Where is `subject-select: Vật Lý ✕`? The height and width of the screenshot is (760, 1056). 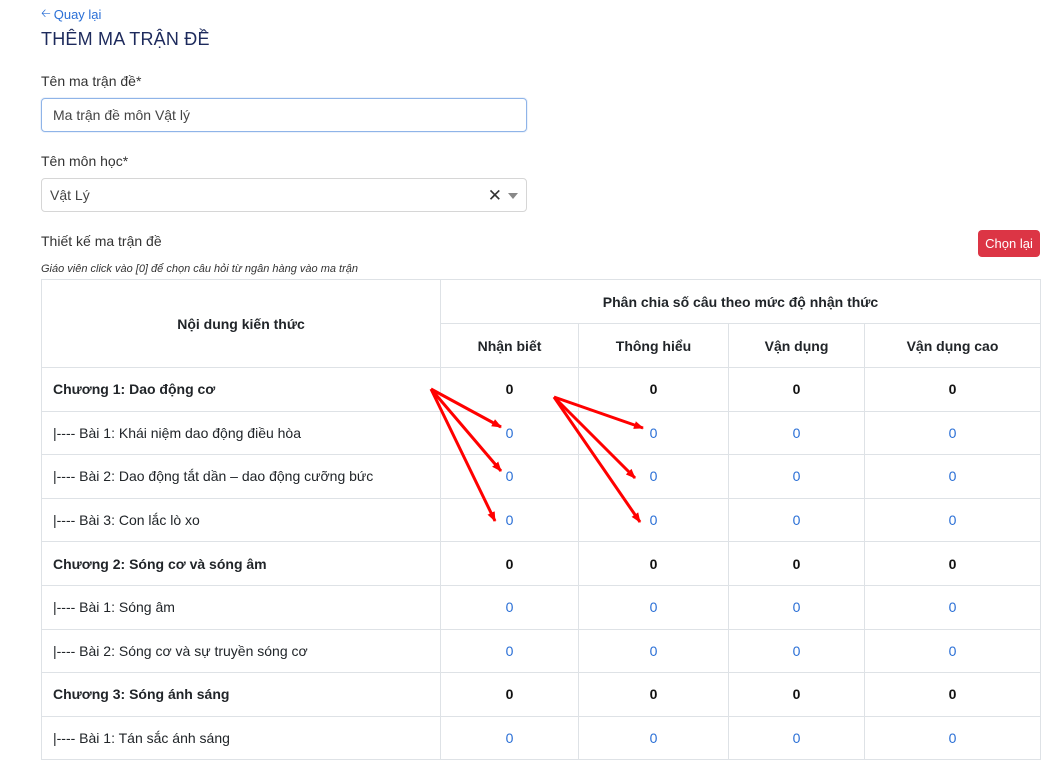
subject-select: Vật Lý ✕ is located at coordinates (284, 195).